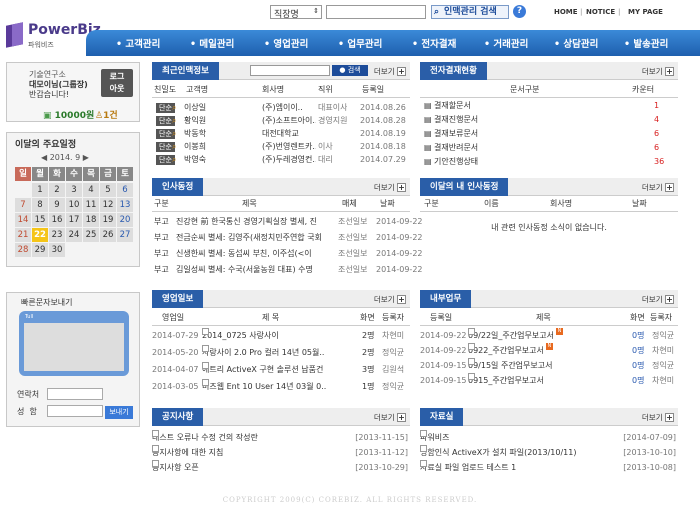 This screenshot has width=700, height=511. Describe the element at coordinates (290, 70) in the screenshot. I see `contacts-search-input` at that location.